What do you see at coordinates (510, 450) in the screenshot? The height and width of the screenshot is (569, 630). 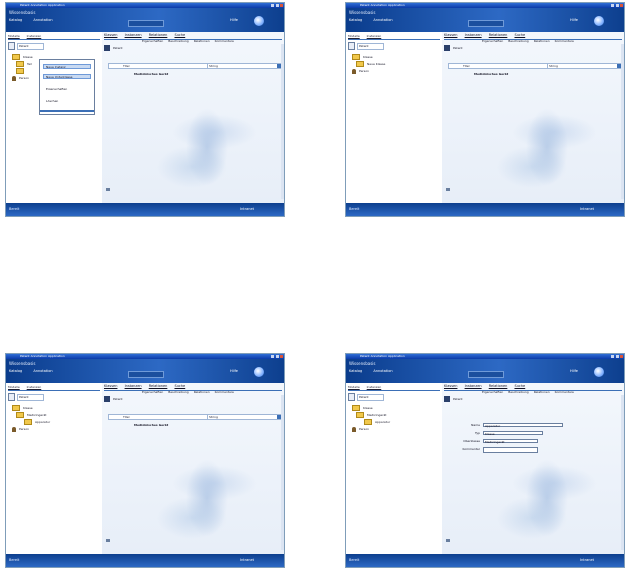 I see `property-field` at bounding box center [510, 450].